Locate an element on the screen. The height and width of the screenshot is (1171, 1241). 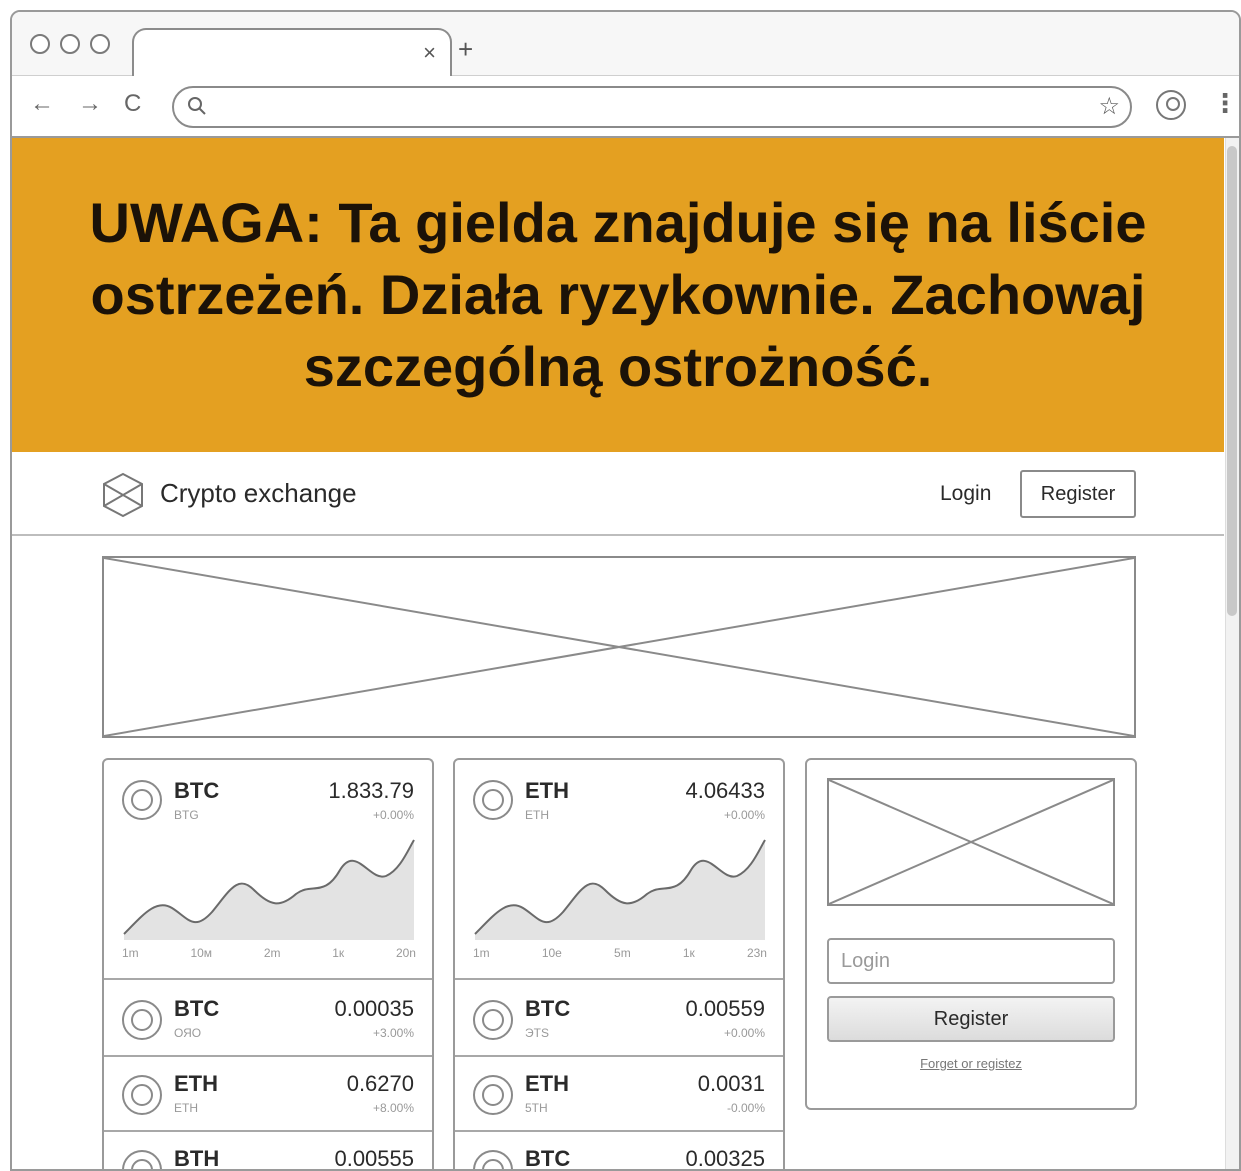
coin-change: -0.00% is located at coordinates (745, 1108).